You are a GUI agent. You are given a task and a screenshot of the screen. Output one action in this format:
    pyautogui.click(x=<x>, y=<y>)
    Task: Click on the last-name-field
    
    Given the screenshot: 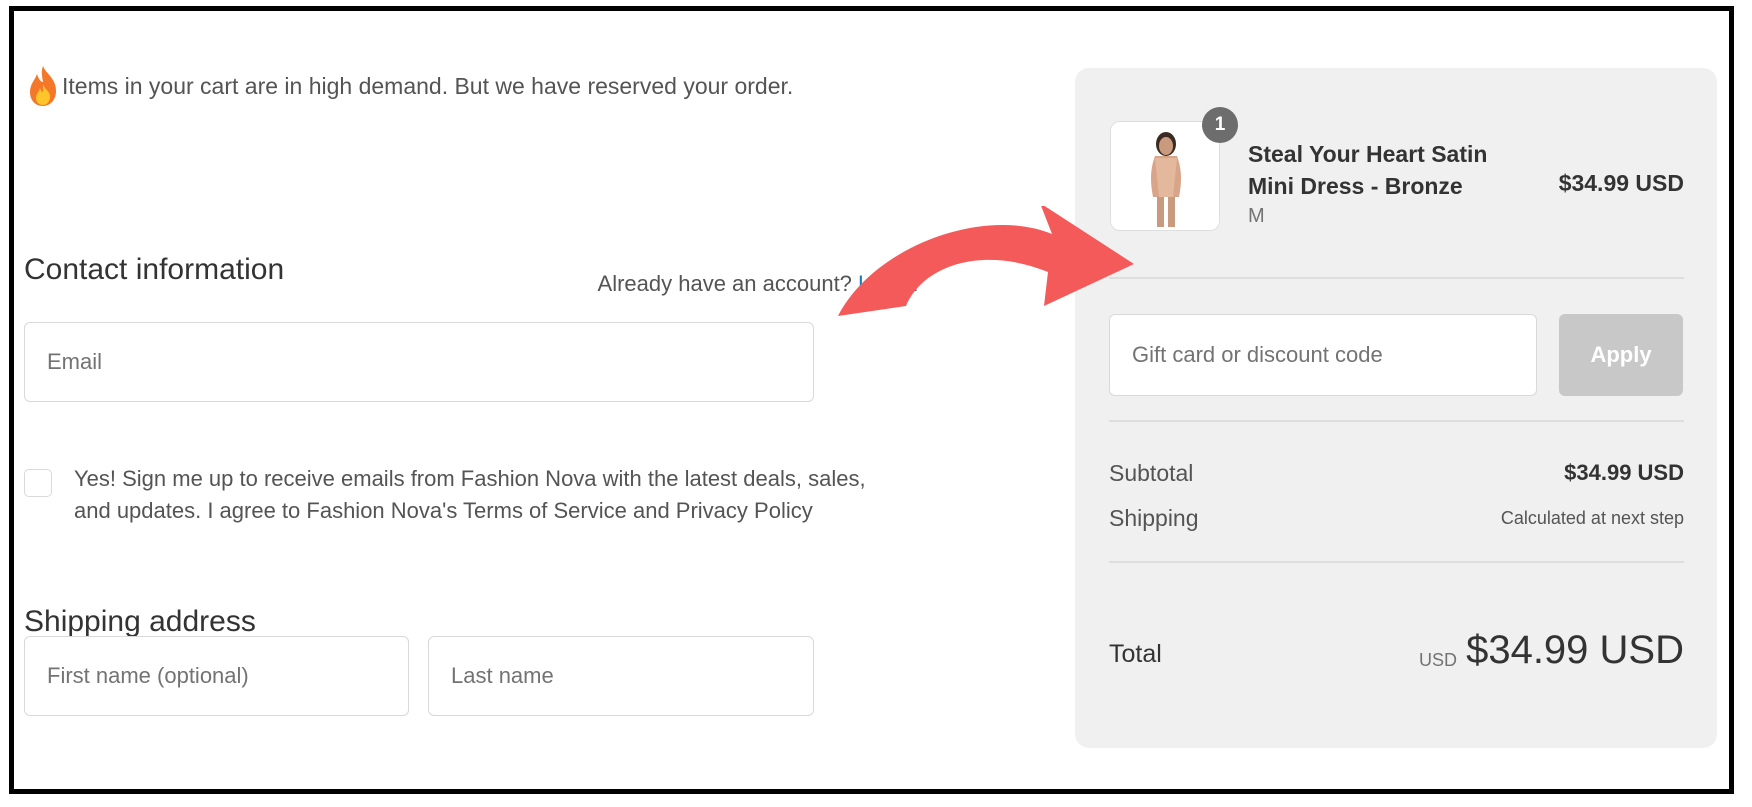 What is the action you would take?
    pyautogui.click(x=631, y=676)
    